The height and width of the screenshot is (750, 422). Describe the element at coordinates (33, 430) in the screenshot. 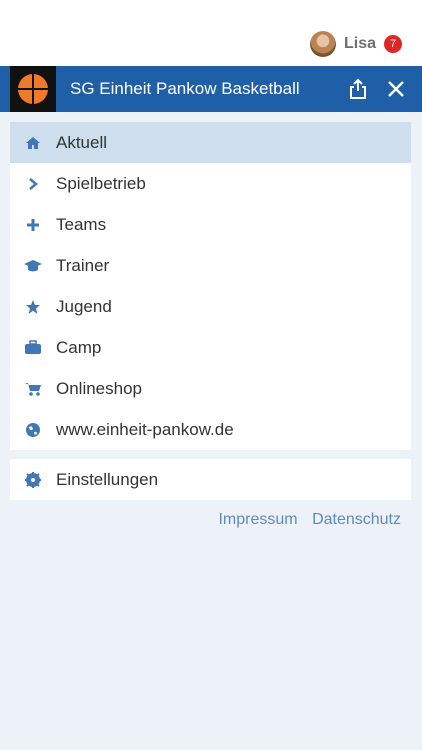

I see `globe-icon` at that location.